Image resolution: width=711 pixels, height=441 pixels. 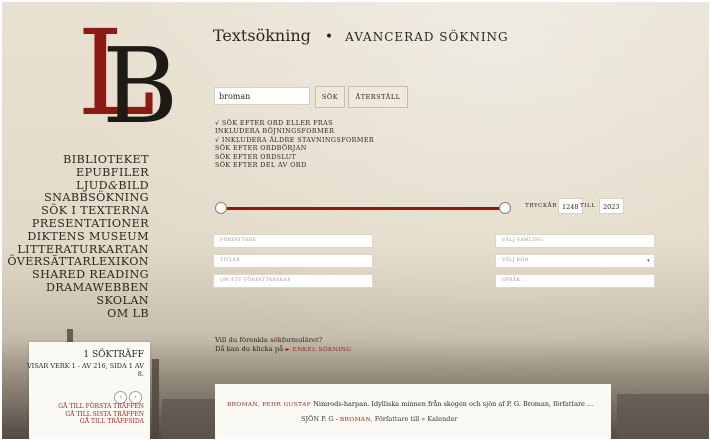 What do you see at coordinates (575, 241) in the screenshot?
I see `collection-select: VÄLJ SAMLING` at bounding box center [575, 241].